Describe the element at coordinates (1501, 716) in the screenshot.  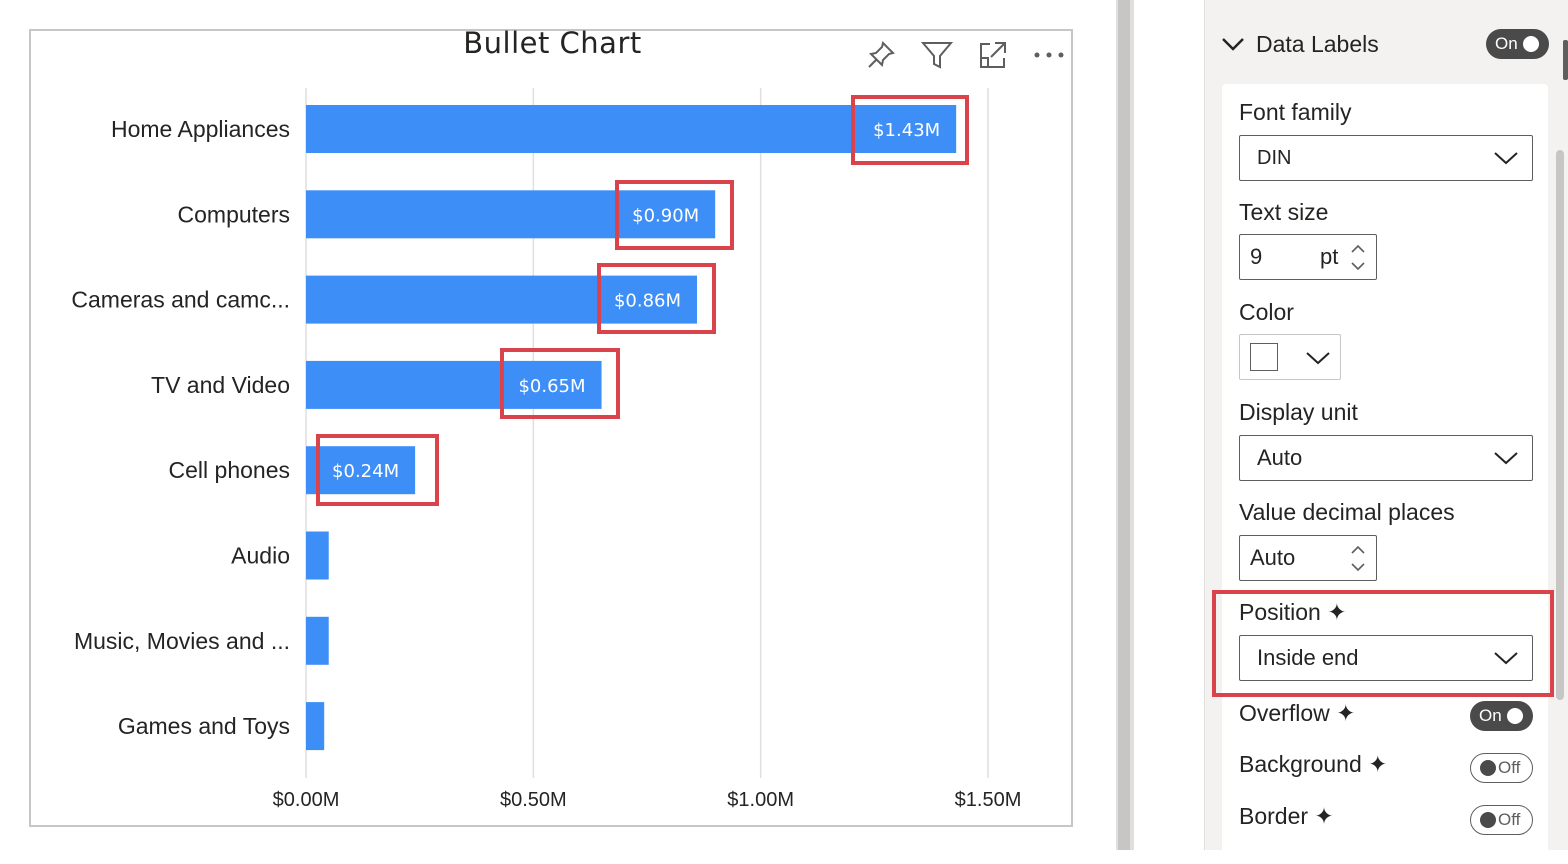
I see `overflow-toggle: On` at that location.